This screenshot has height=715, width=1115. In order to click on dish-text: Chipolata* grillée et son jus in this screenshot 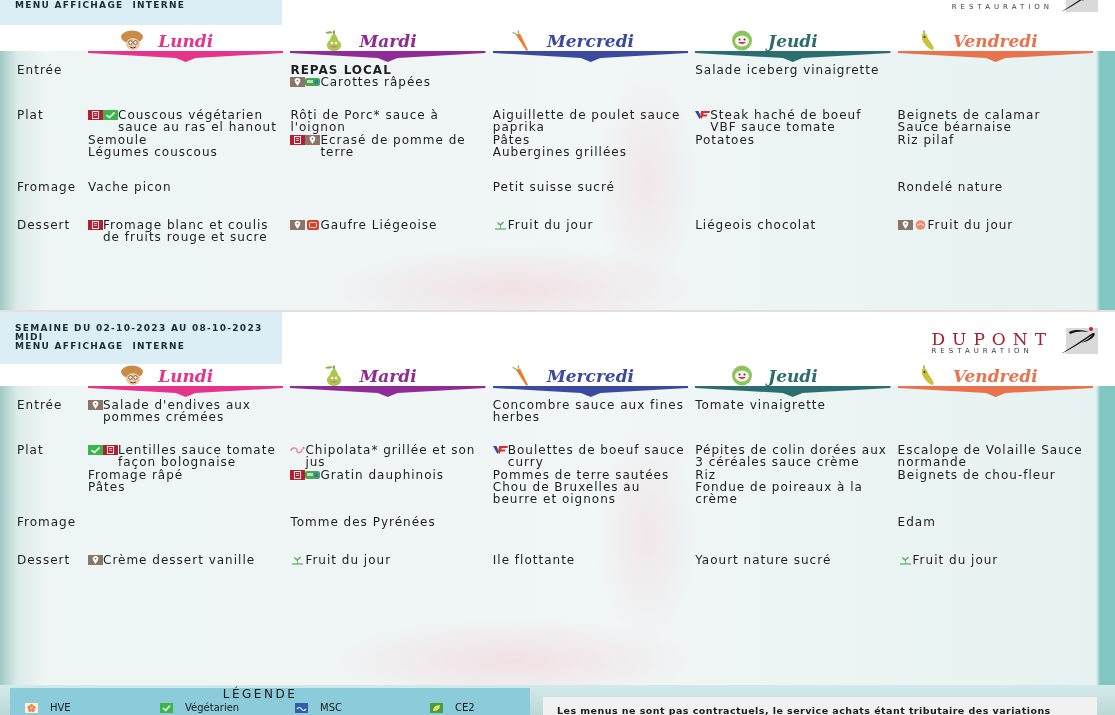, I will do `click(391, 456)`.